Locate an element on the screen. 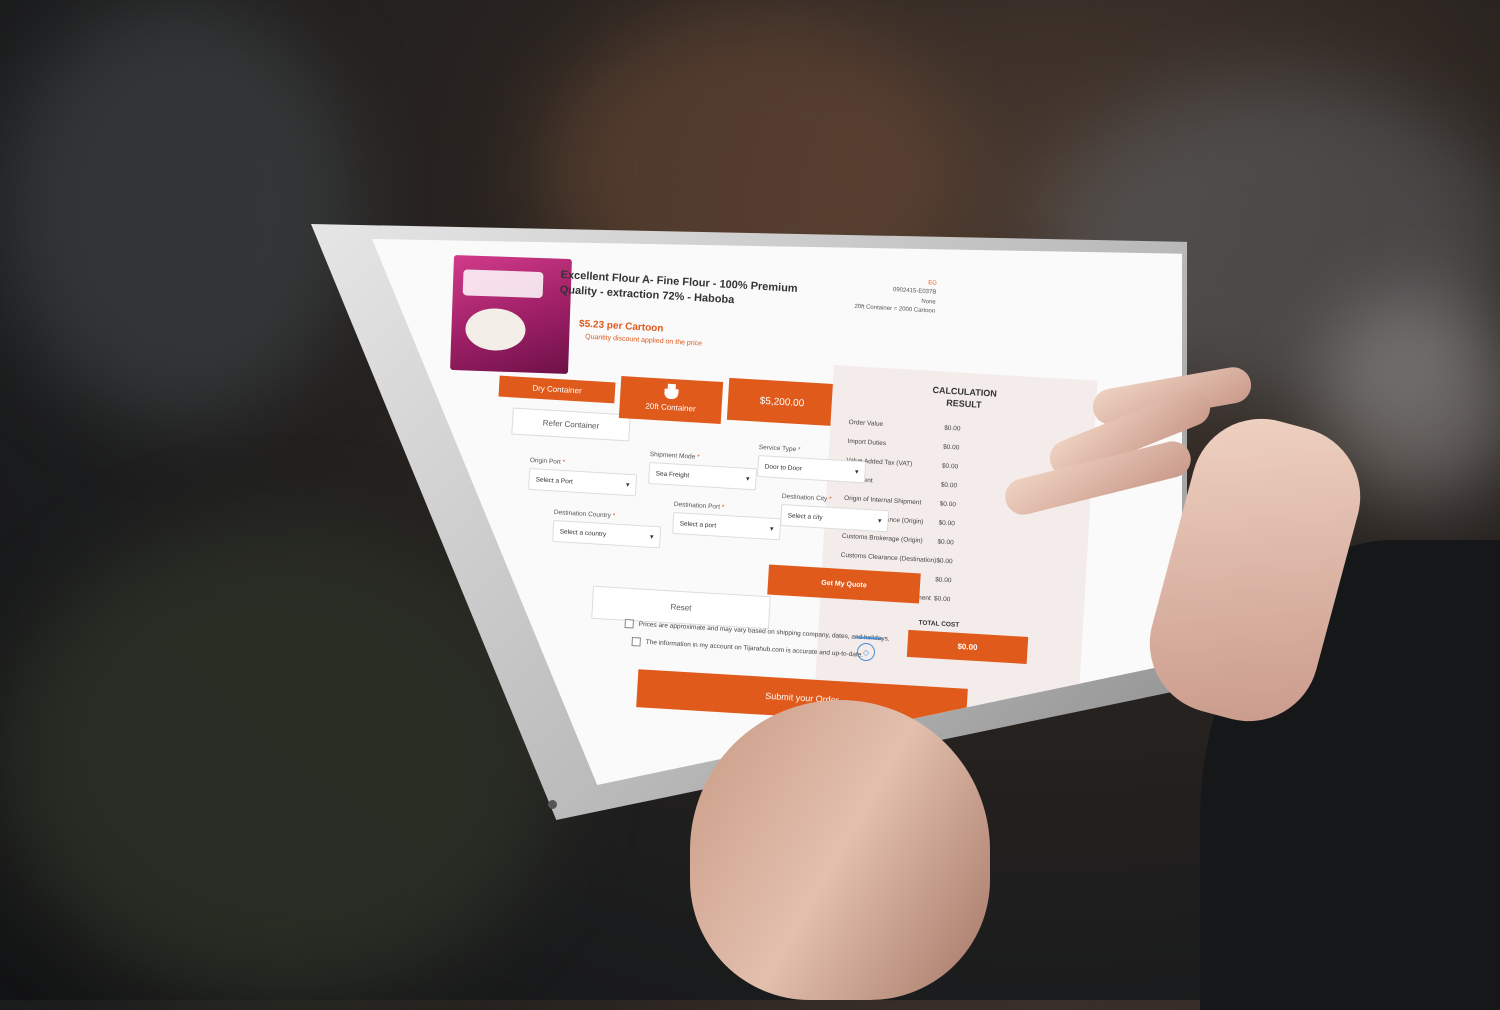 The image size is (1500, 1010). discount-note: Quantity discount applied on the price is located at coordinates (643, 340).